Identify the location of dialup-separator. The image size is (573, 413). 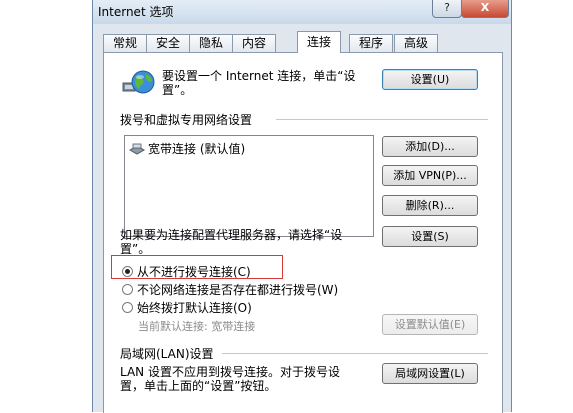
(382, 119).